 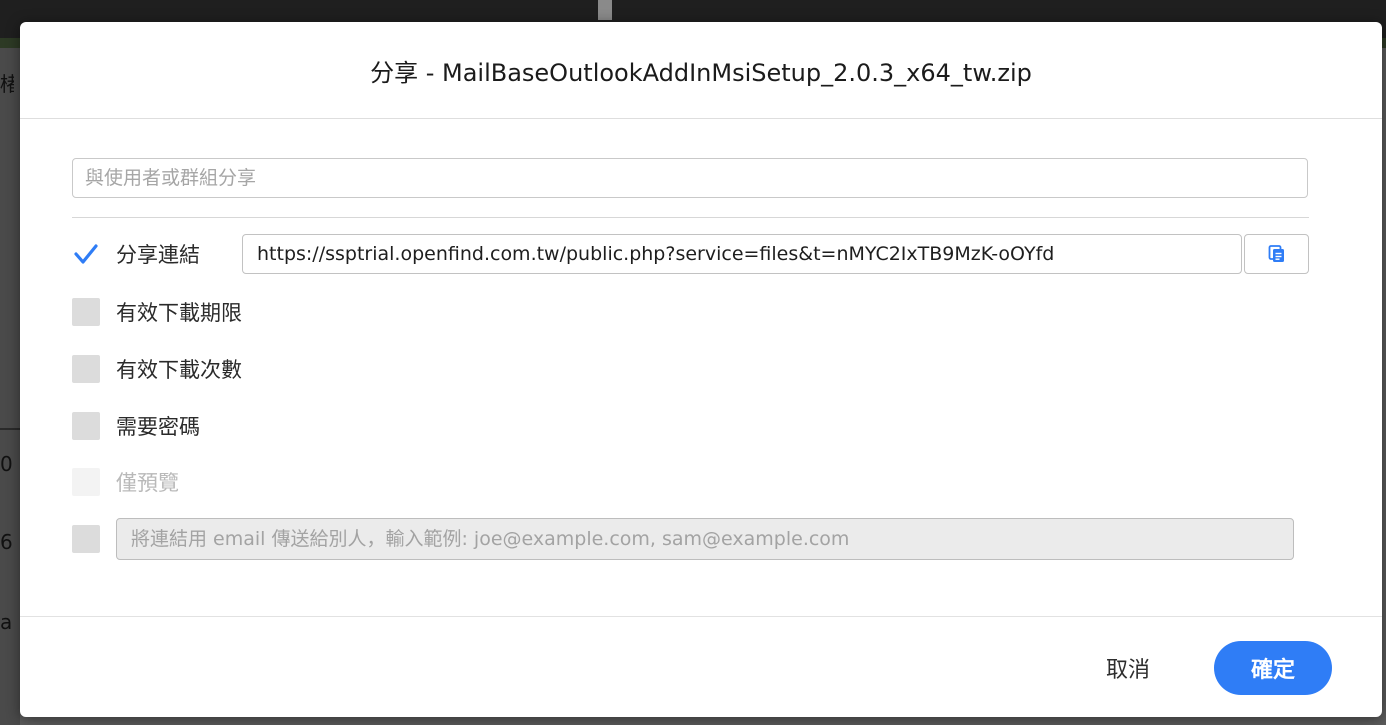 What do you see at coordinates (690, 178) in the screenshot?
I see `share-with-user-input` at bounding box center [690, 178].